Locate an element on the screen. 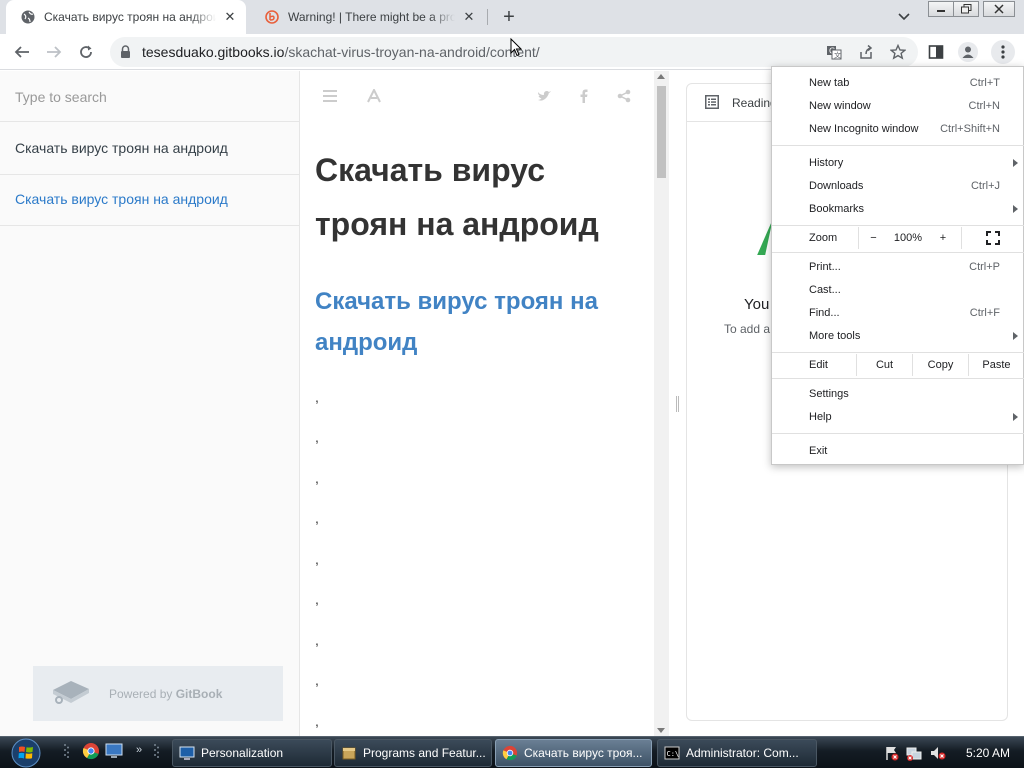  search-placeholder: Type to search is located at coordinates (61, 97).